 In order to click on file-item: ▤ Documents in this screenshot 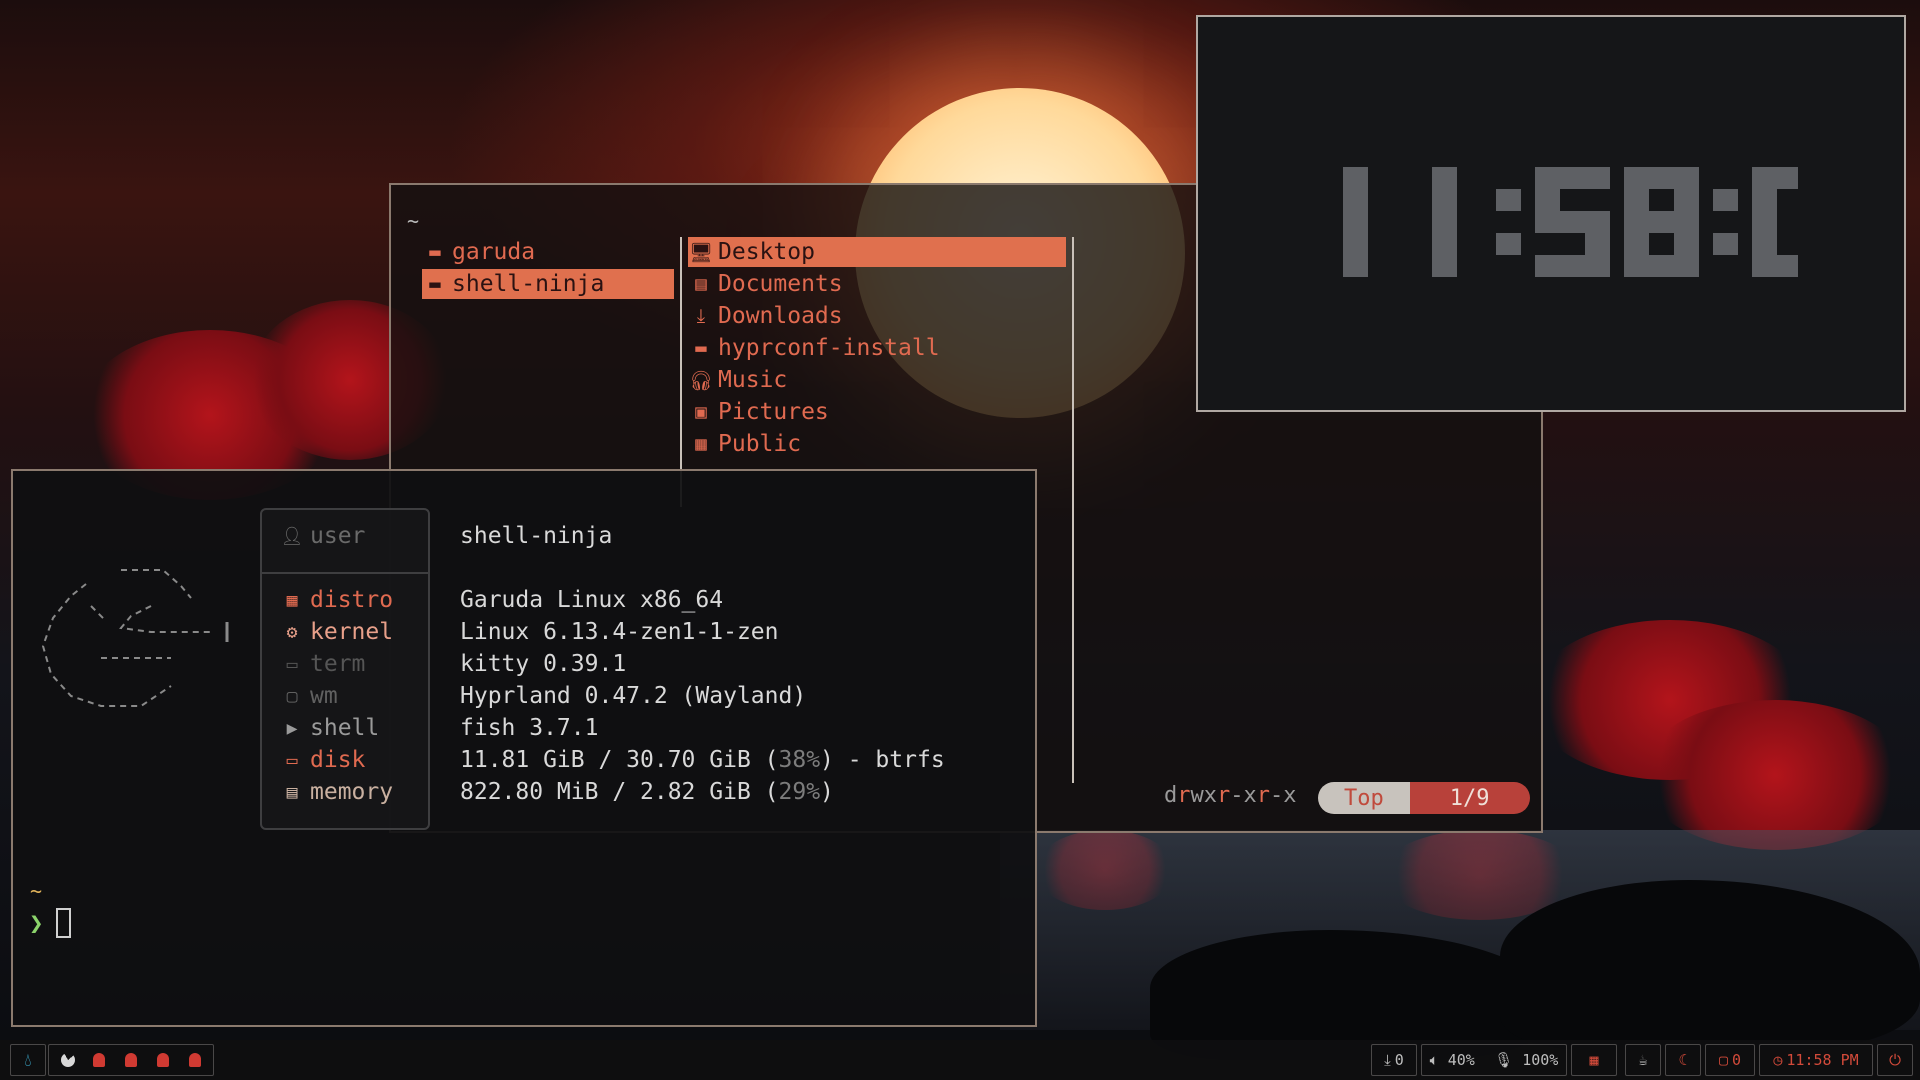, I will do `click(877, 284)`.